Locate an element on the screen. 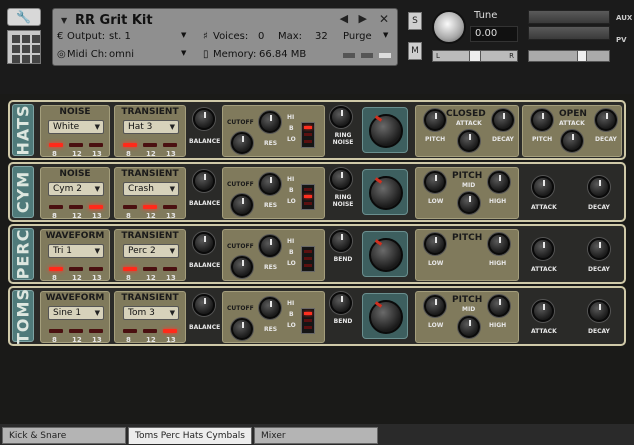 This screenshot has width=634, height=445. cym-modulation-knob is located at coordinates (341, 179).